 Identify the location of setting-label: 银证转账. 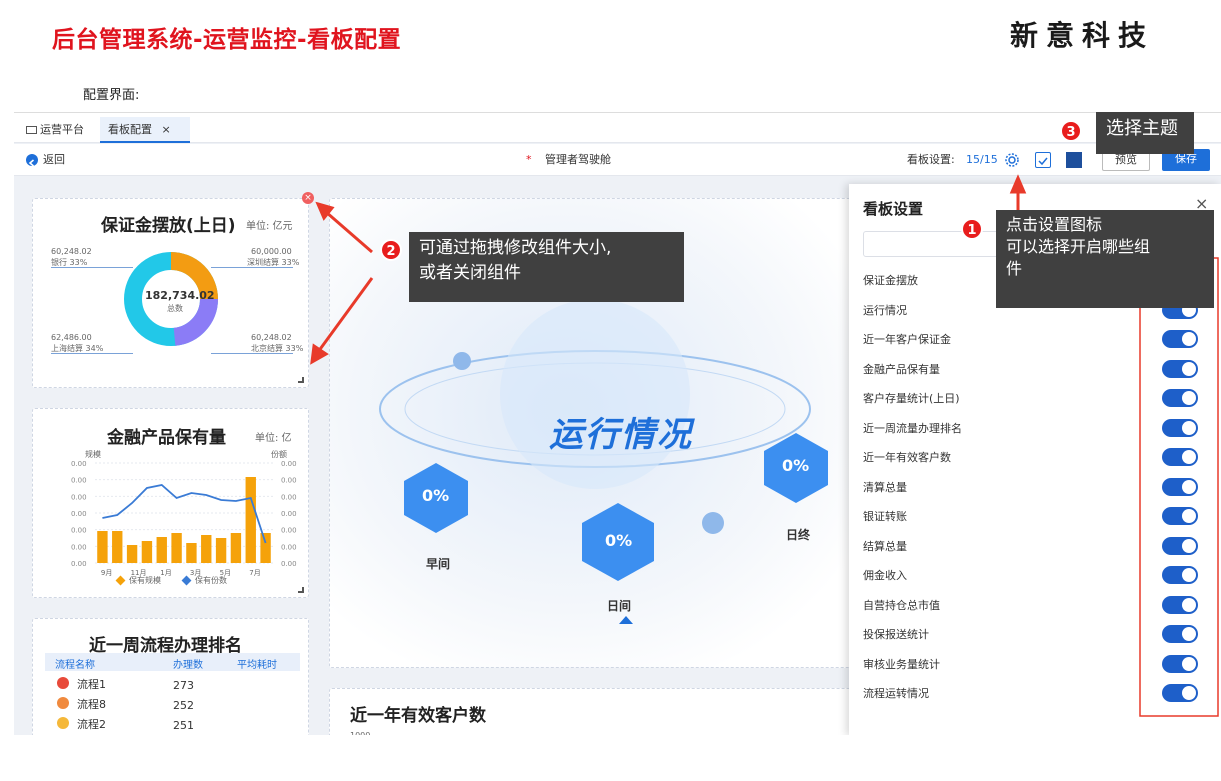
(885, 516).